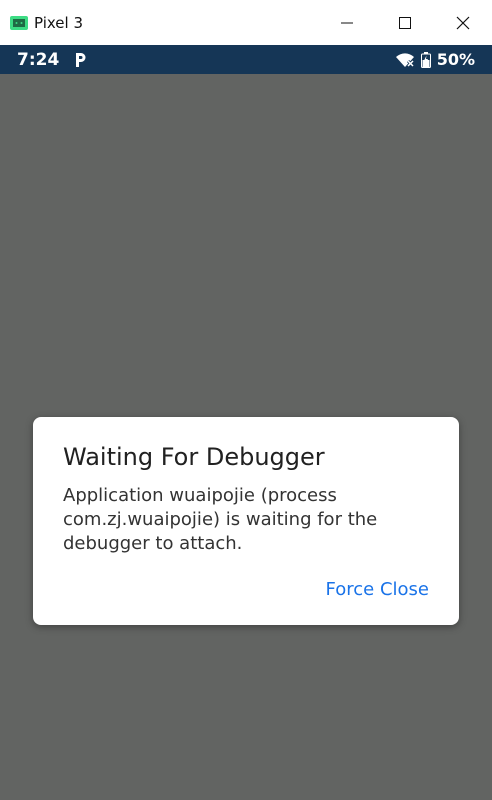 Image resolution: width=492 pixels, height=800 pixels. I want to click on dialog-title: Waiting For Debugger, so click(194, 457).